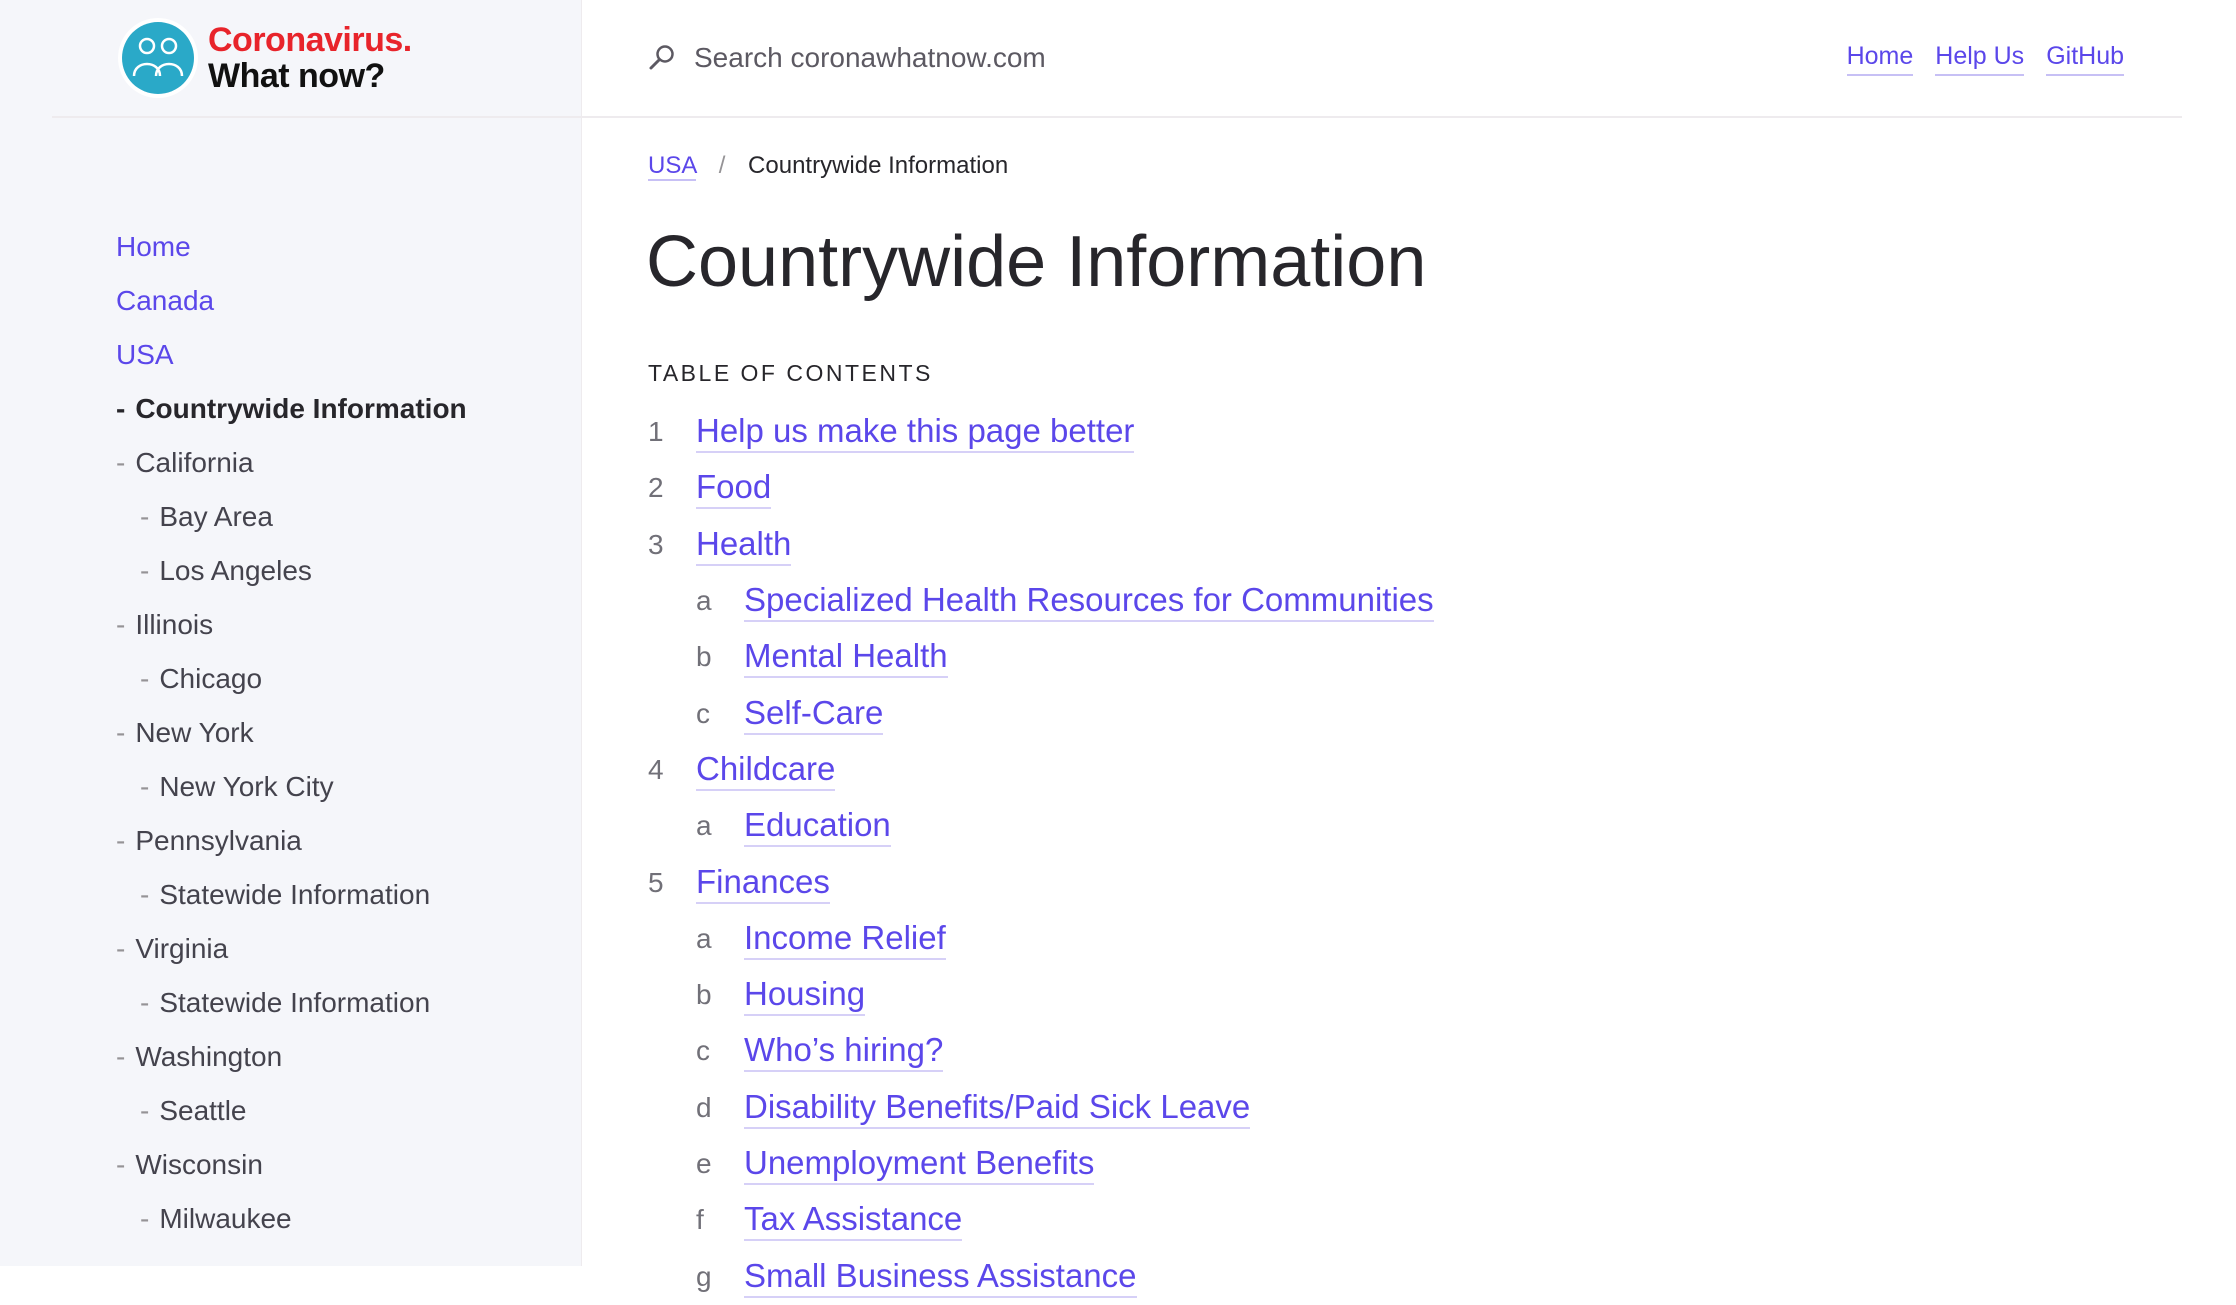  What do you see at coordinates (208, 1056) in the screenshot?
I see `sidebar-item-label: Washington` at bounding box center [208, 1056].